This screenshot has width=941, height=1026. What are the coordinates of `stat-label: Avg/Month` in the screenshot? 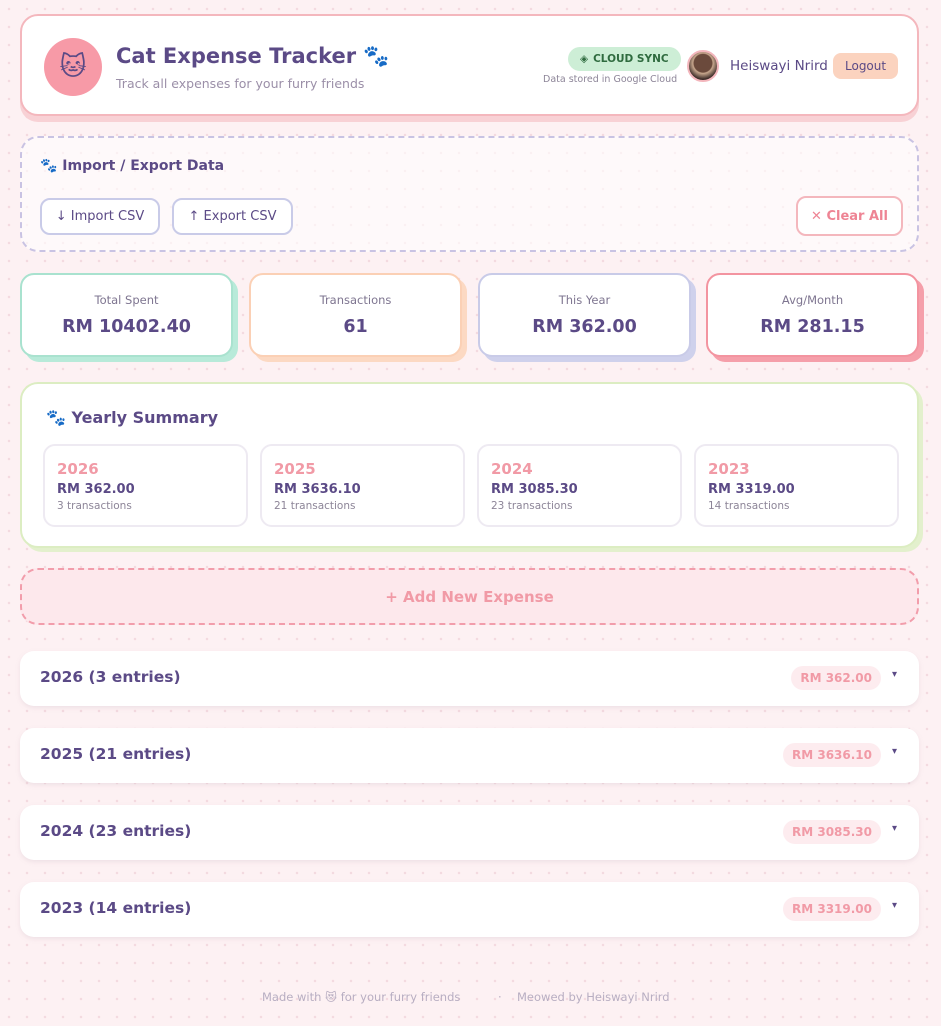 It's located at (812, 300).